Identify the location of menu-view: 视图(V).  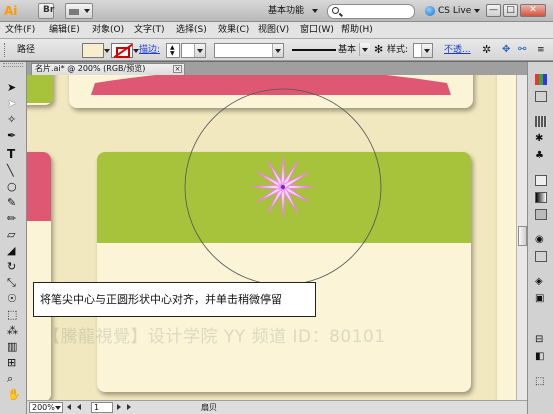
(273, 30).